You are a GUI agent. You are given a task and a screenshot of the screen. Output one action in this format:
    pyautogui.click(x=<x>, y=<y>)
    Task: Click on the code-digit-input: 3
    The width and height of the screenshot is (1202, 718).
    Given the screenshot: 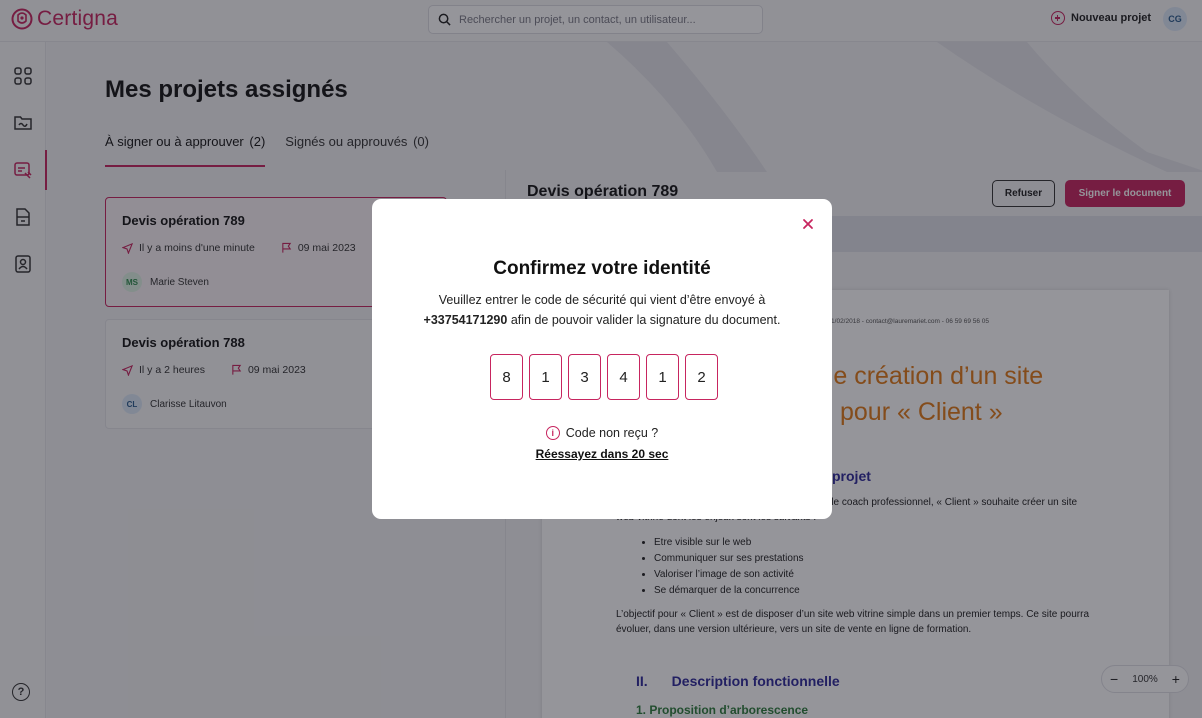 What is the action you would take?
    pyautogui.click(x=584, y=377)
    